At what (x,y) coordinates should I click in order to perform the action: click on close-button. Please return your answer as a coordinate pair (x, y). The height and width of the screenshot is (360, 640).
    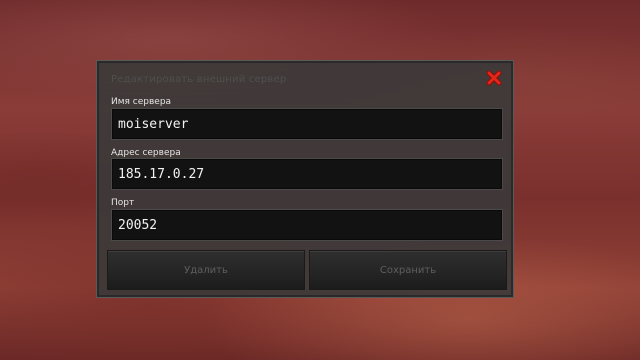
    Looking at the image, I should click on (494, 78).